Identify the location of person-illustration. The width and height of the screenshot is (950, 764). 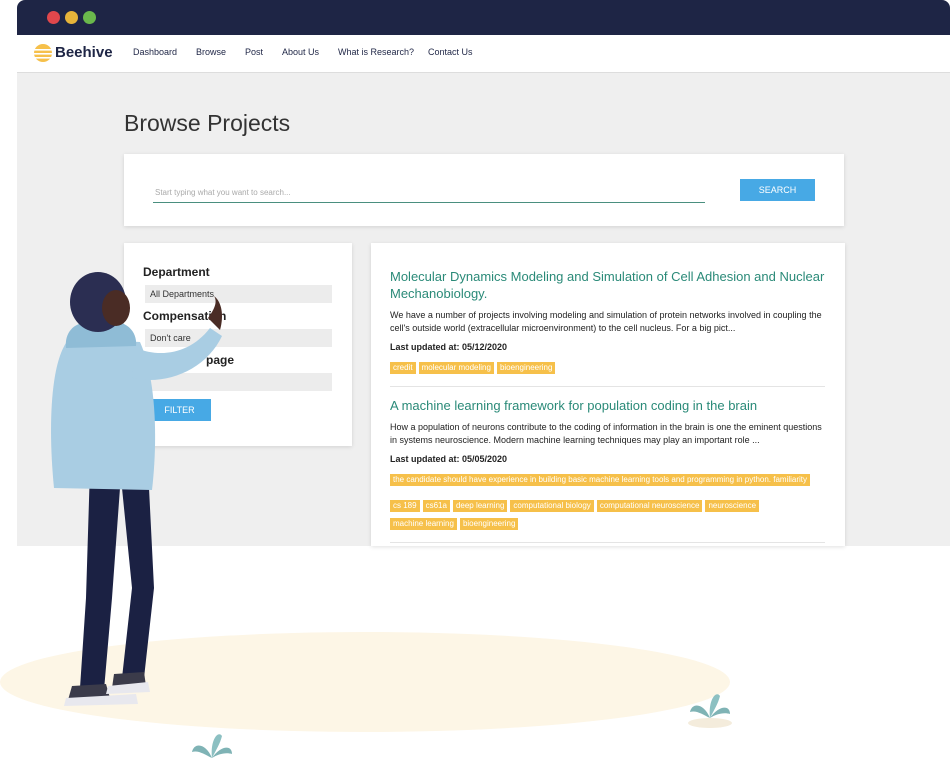
(136, 489).